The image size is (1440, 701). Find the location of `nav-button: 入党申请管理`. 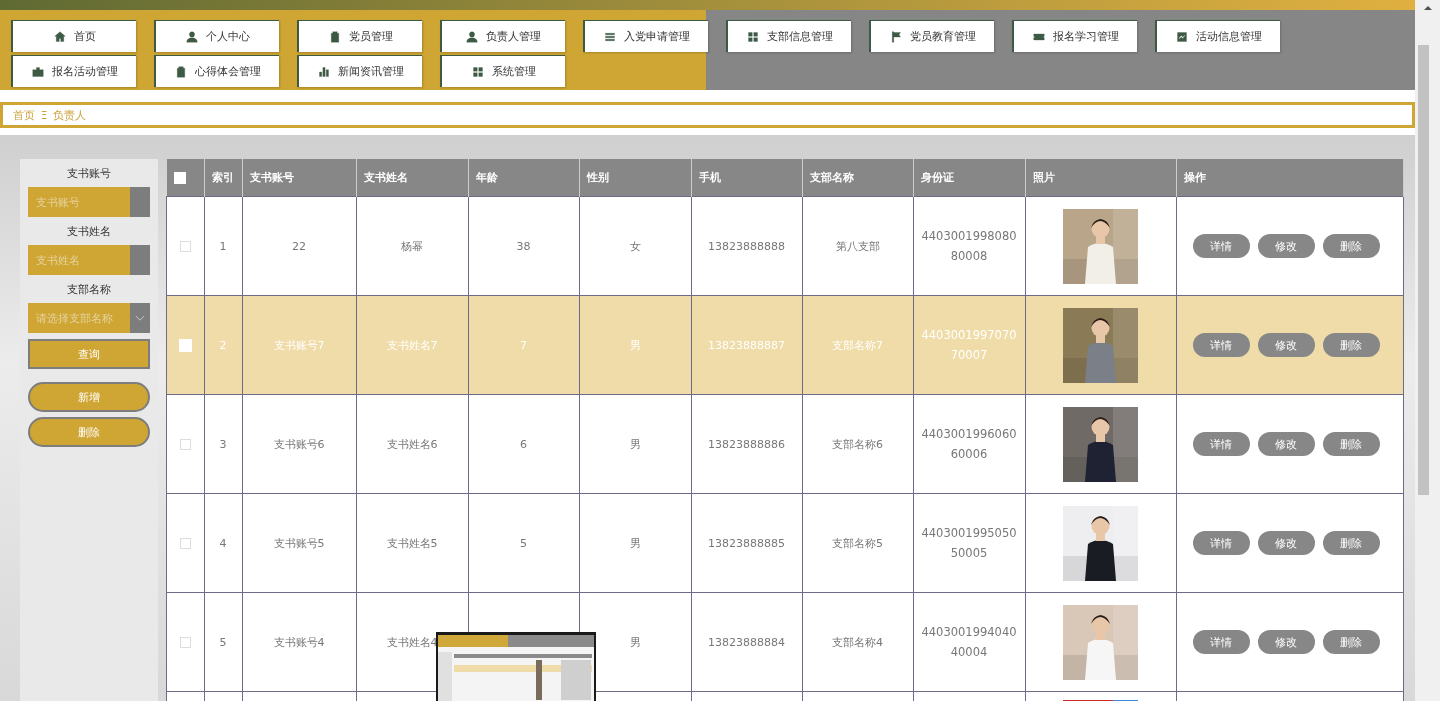

nav-button: 入党申请管理 is located at coordinates (645, 36).